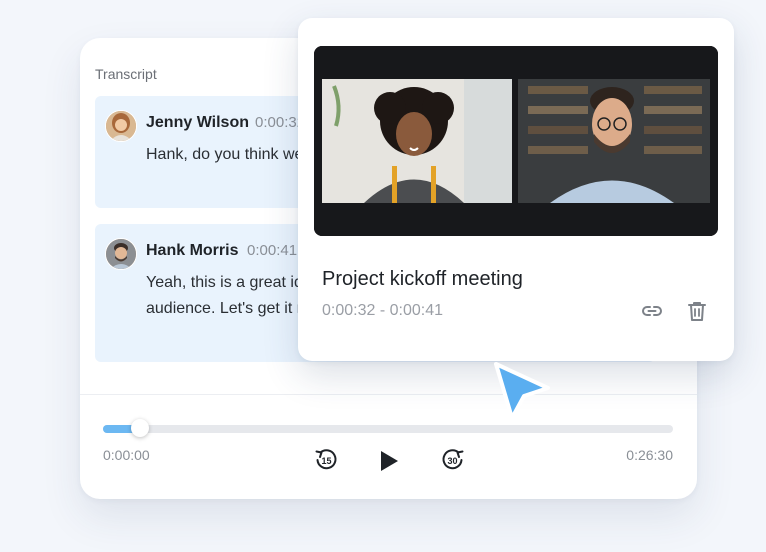 Image resolution: width=766 pixels, height=552 pixels. I want to click on play-icon, so click(389, 461).